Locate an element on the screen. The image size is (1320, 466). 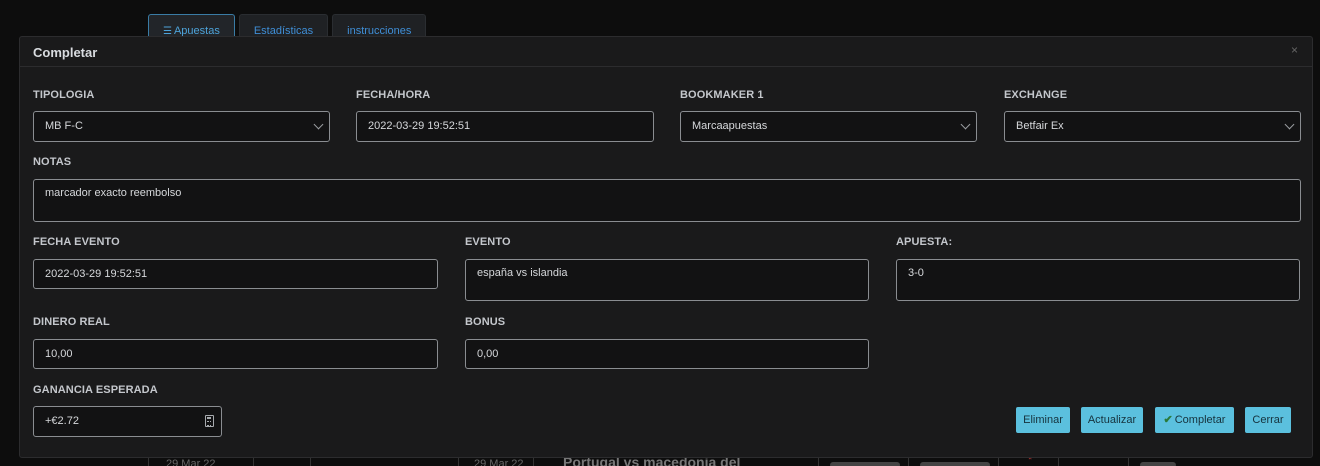
evento-textarea: españa vs islandia is located at coordinates (667, 280).